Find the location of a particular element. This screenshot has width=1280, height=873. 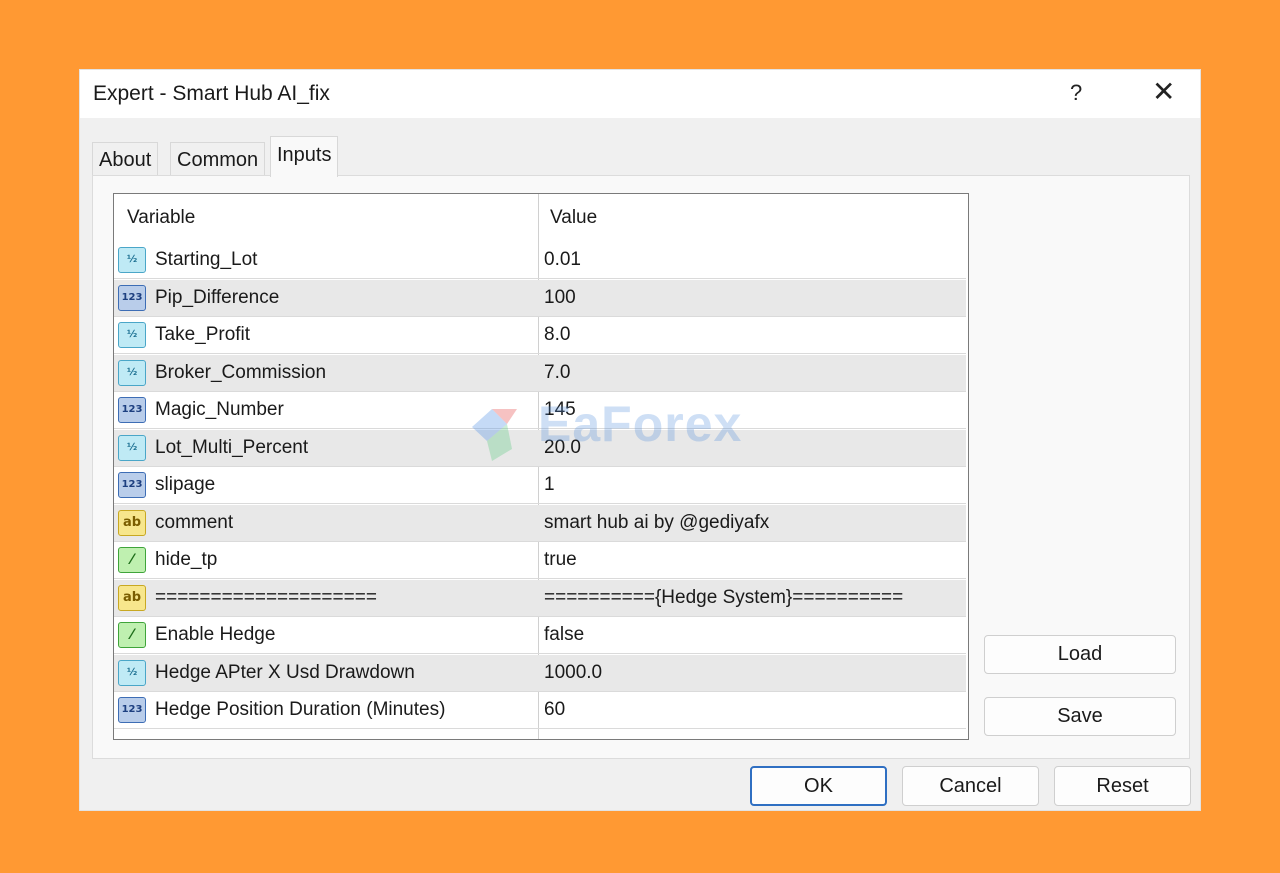

variable-name: Pip_Difference is located at coordinates (217, 297).